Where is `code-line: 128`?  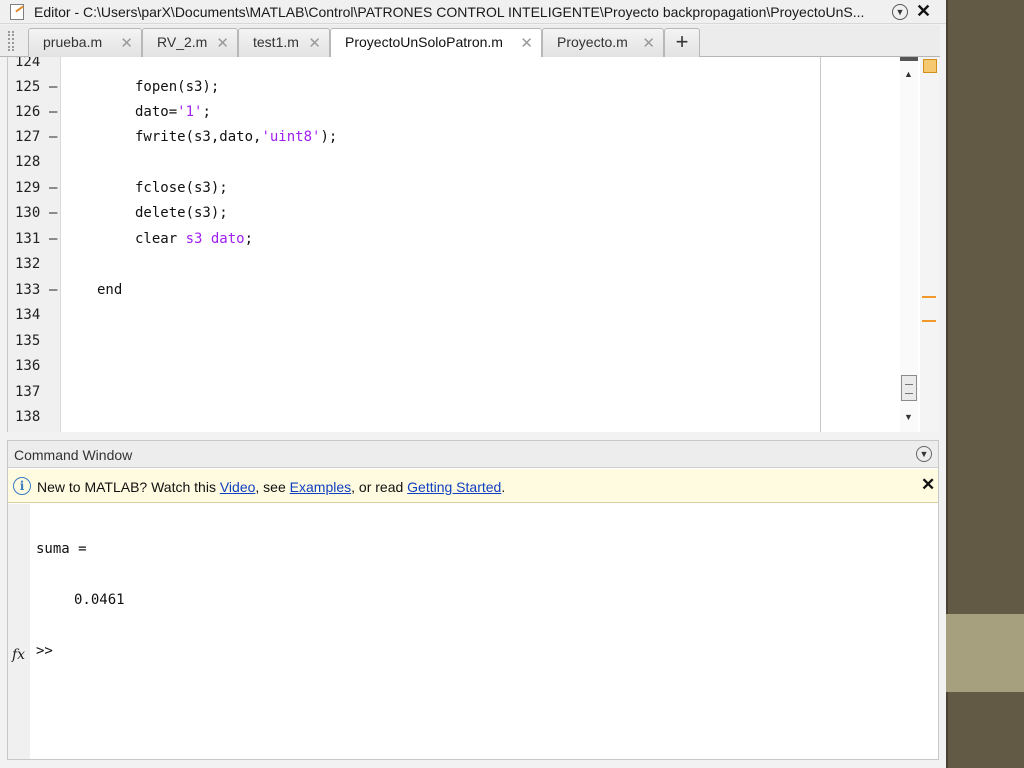
code-line: 128 is located at coordinates (448, 162).